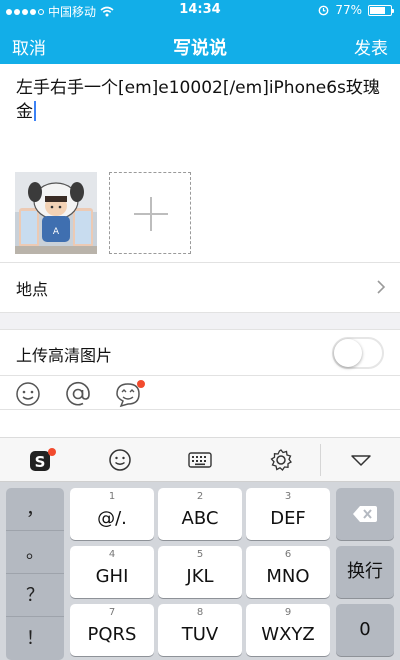 Image resolution: width=400 pixels, height=660 pixels. What do you see at coordinates (112, 554) in the screenshot?
I see `key-number: 4` at bounding box center [112, 554].